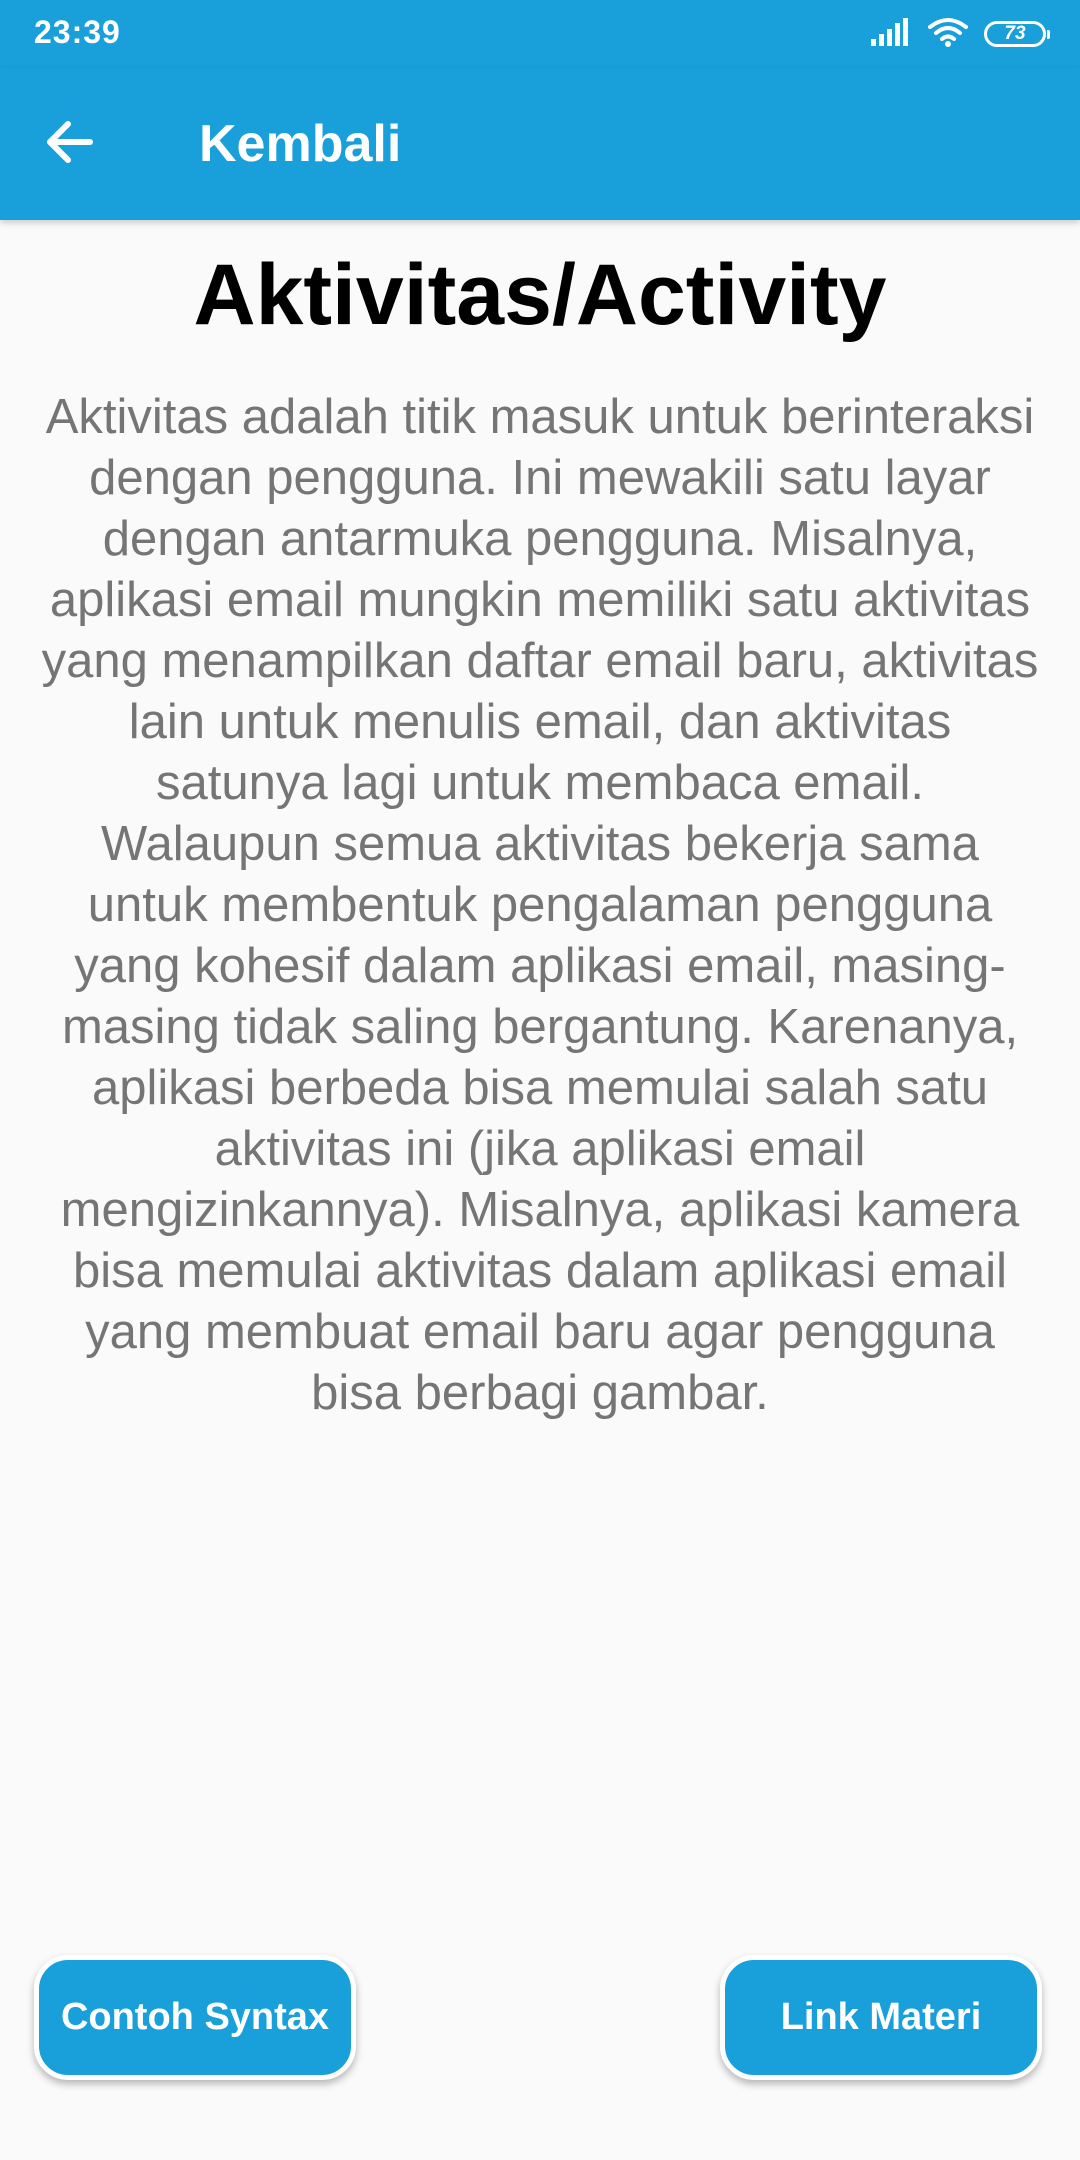 Image resolution: width=1080 pixels, height=2160 pixels. I want to click on back-button, so click(70, 144).